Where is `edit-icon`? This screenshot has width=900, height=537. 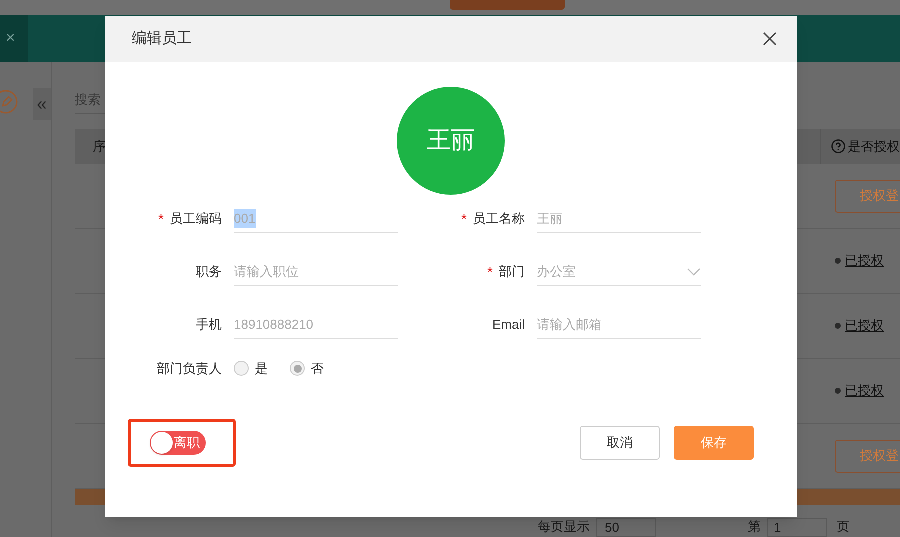 edit-icon is located at coordinates (9, 102).